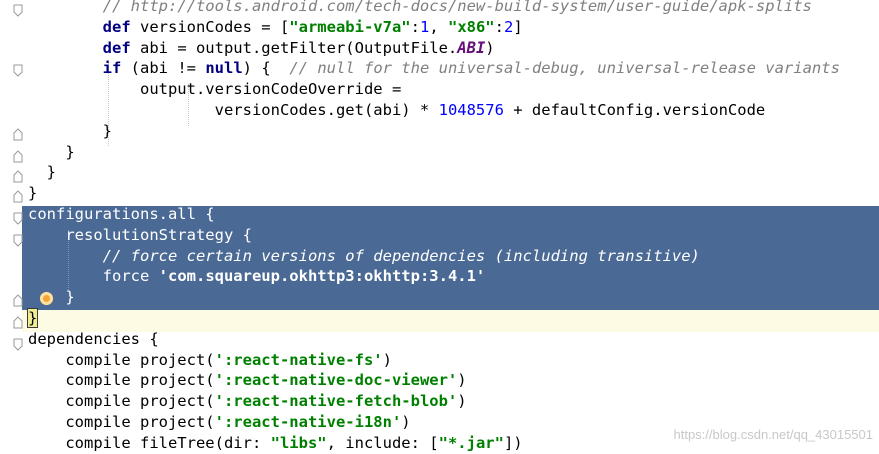 The width and height of the screenshot is (879, 454). I want to click on code-token: configurations.all {, so click(121, 214).